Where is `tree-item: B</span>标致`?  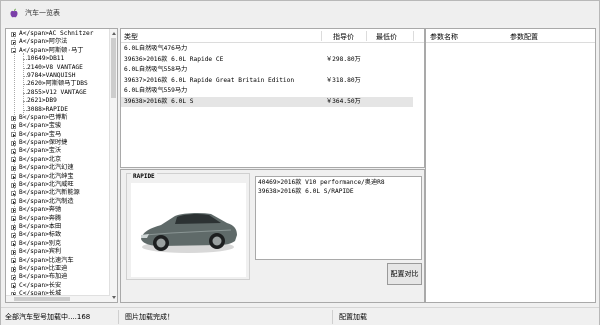 tree-item: B</span>标致 is located at coordinates (58, 235).